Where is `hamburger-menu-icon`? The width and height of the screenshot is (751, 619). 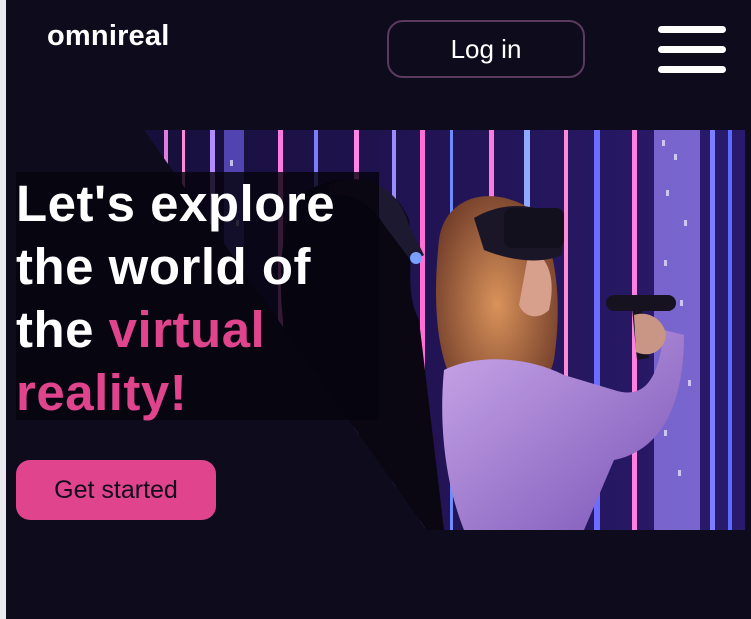
hamburger-menu-icon is located at coordinates (692, 50).